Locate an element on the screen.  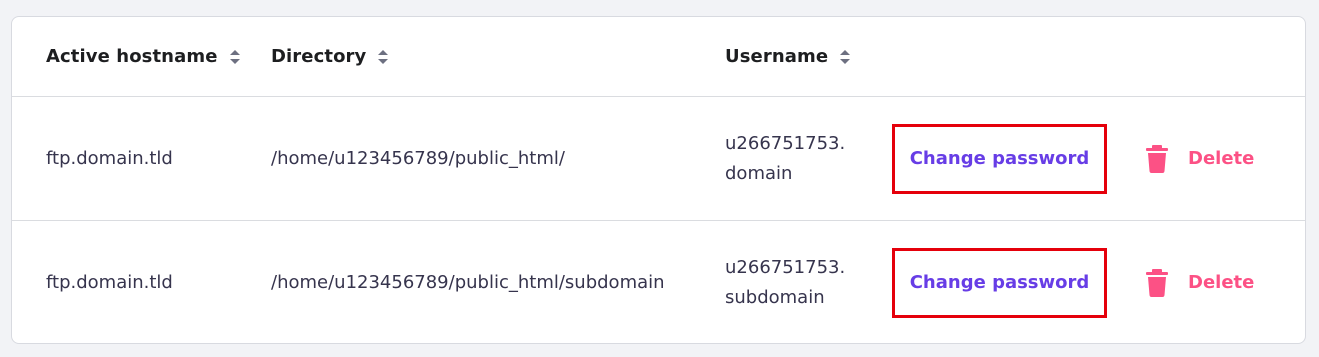
header-directory: Directory is located at coordinates (330, 56).